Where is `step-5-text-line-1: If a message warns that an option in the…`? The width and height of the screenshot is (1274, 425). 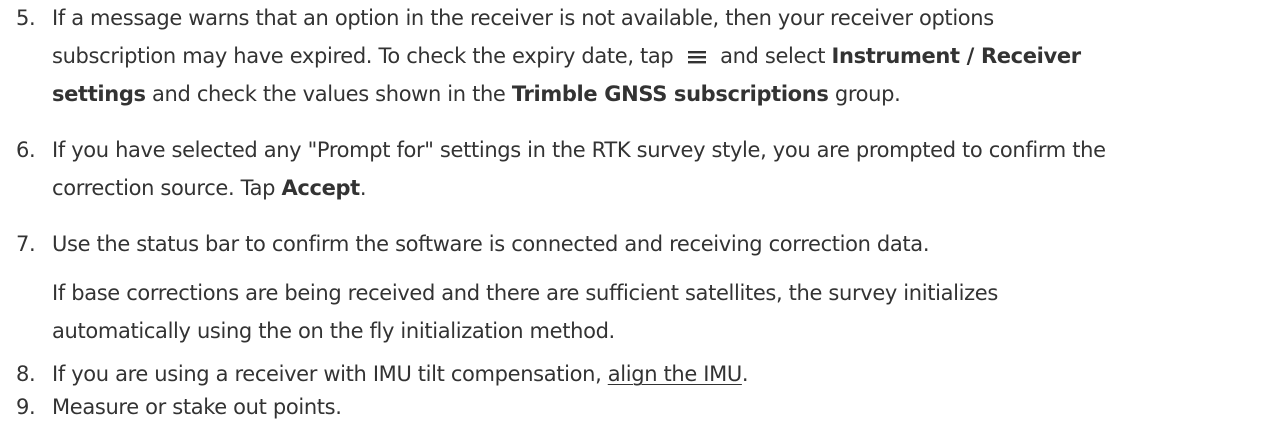 step-5-text-line-1: If a message warns that an option in the… is located at coordinates (523, 18).